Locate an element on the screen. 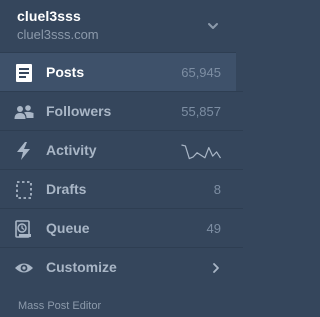  menu-label-followers: Followers is located at coordinates (79, 111).